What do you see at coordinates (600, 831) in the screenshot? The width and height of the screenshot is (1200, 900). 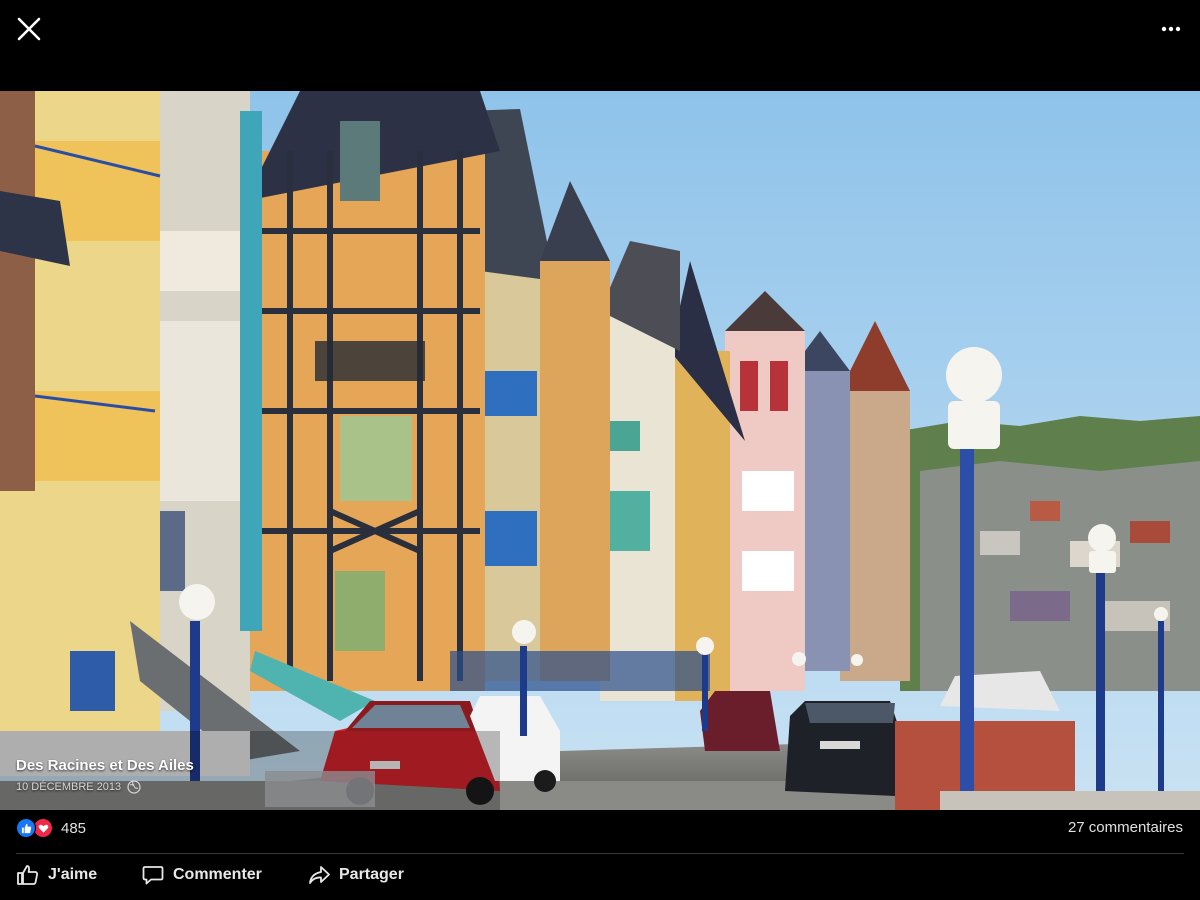 I see `post-stats: 485 27 commentaires` at bounding box center [600, 831].